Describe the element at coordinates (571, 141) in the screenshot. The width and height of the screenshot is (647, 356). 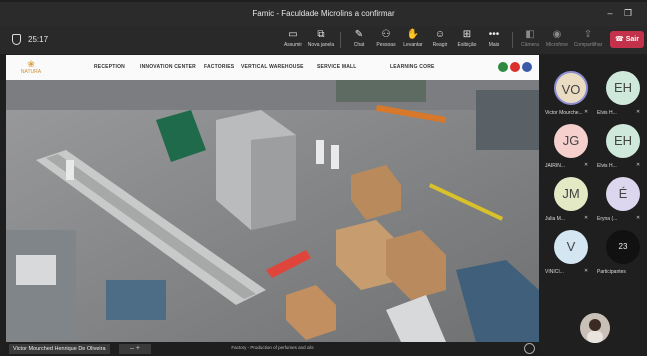
I see `avatar: JG` at that location.